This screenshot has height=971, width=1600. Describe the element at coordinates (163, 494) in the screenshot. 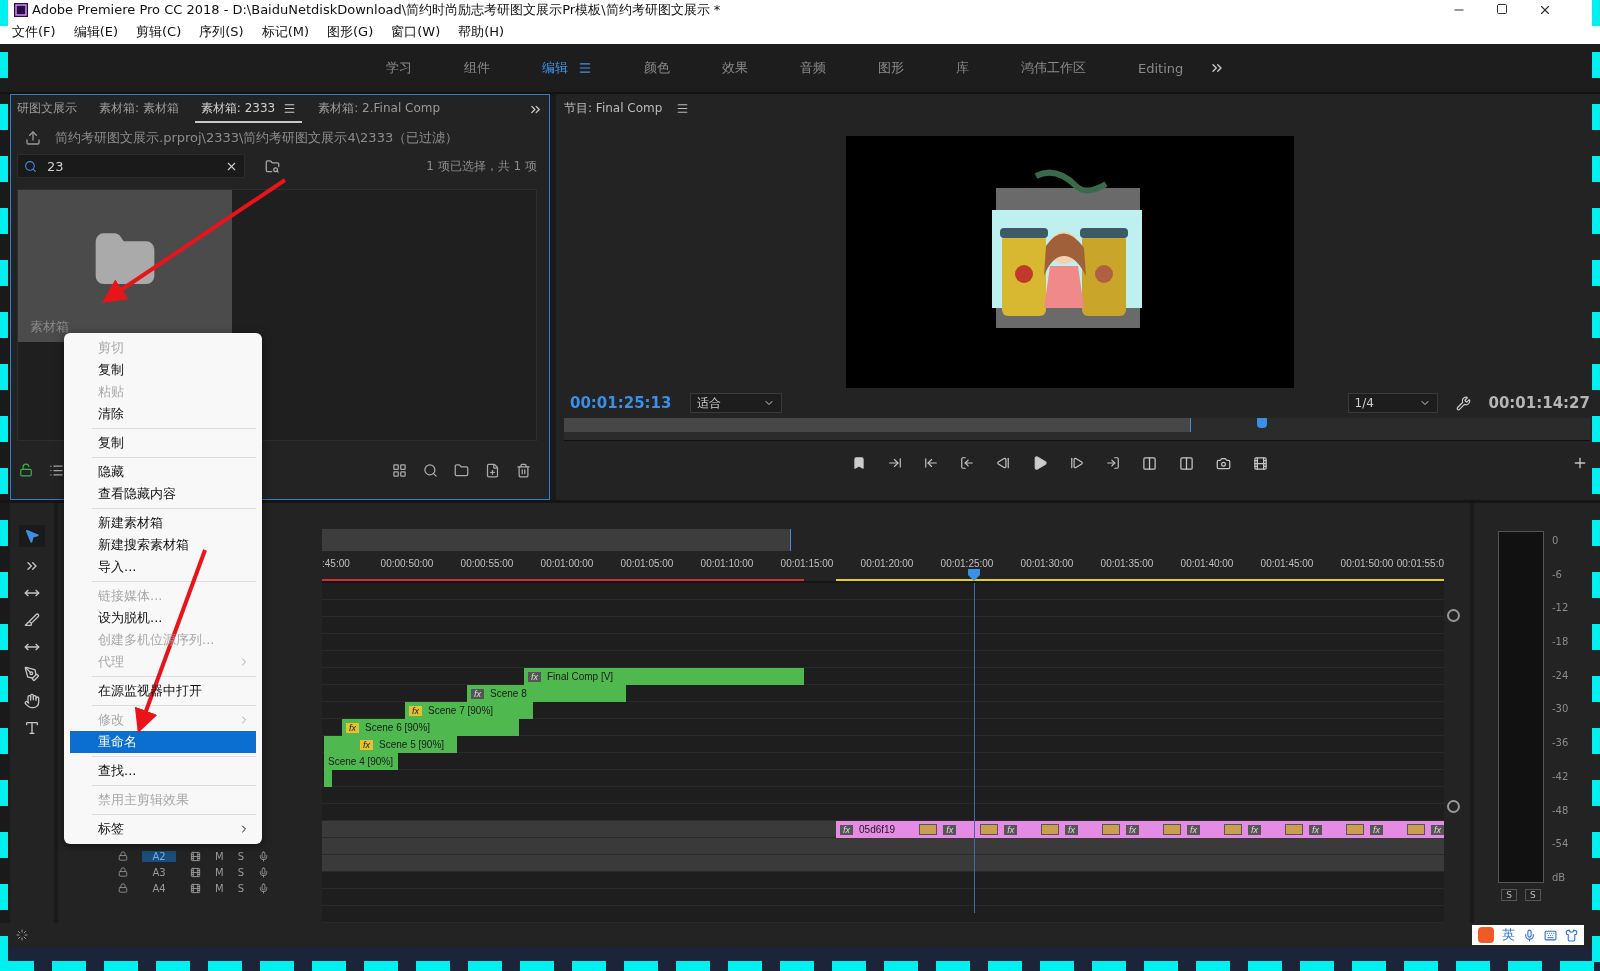

I see `menu-item: 查看隐藏内容` at that location.